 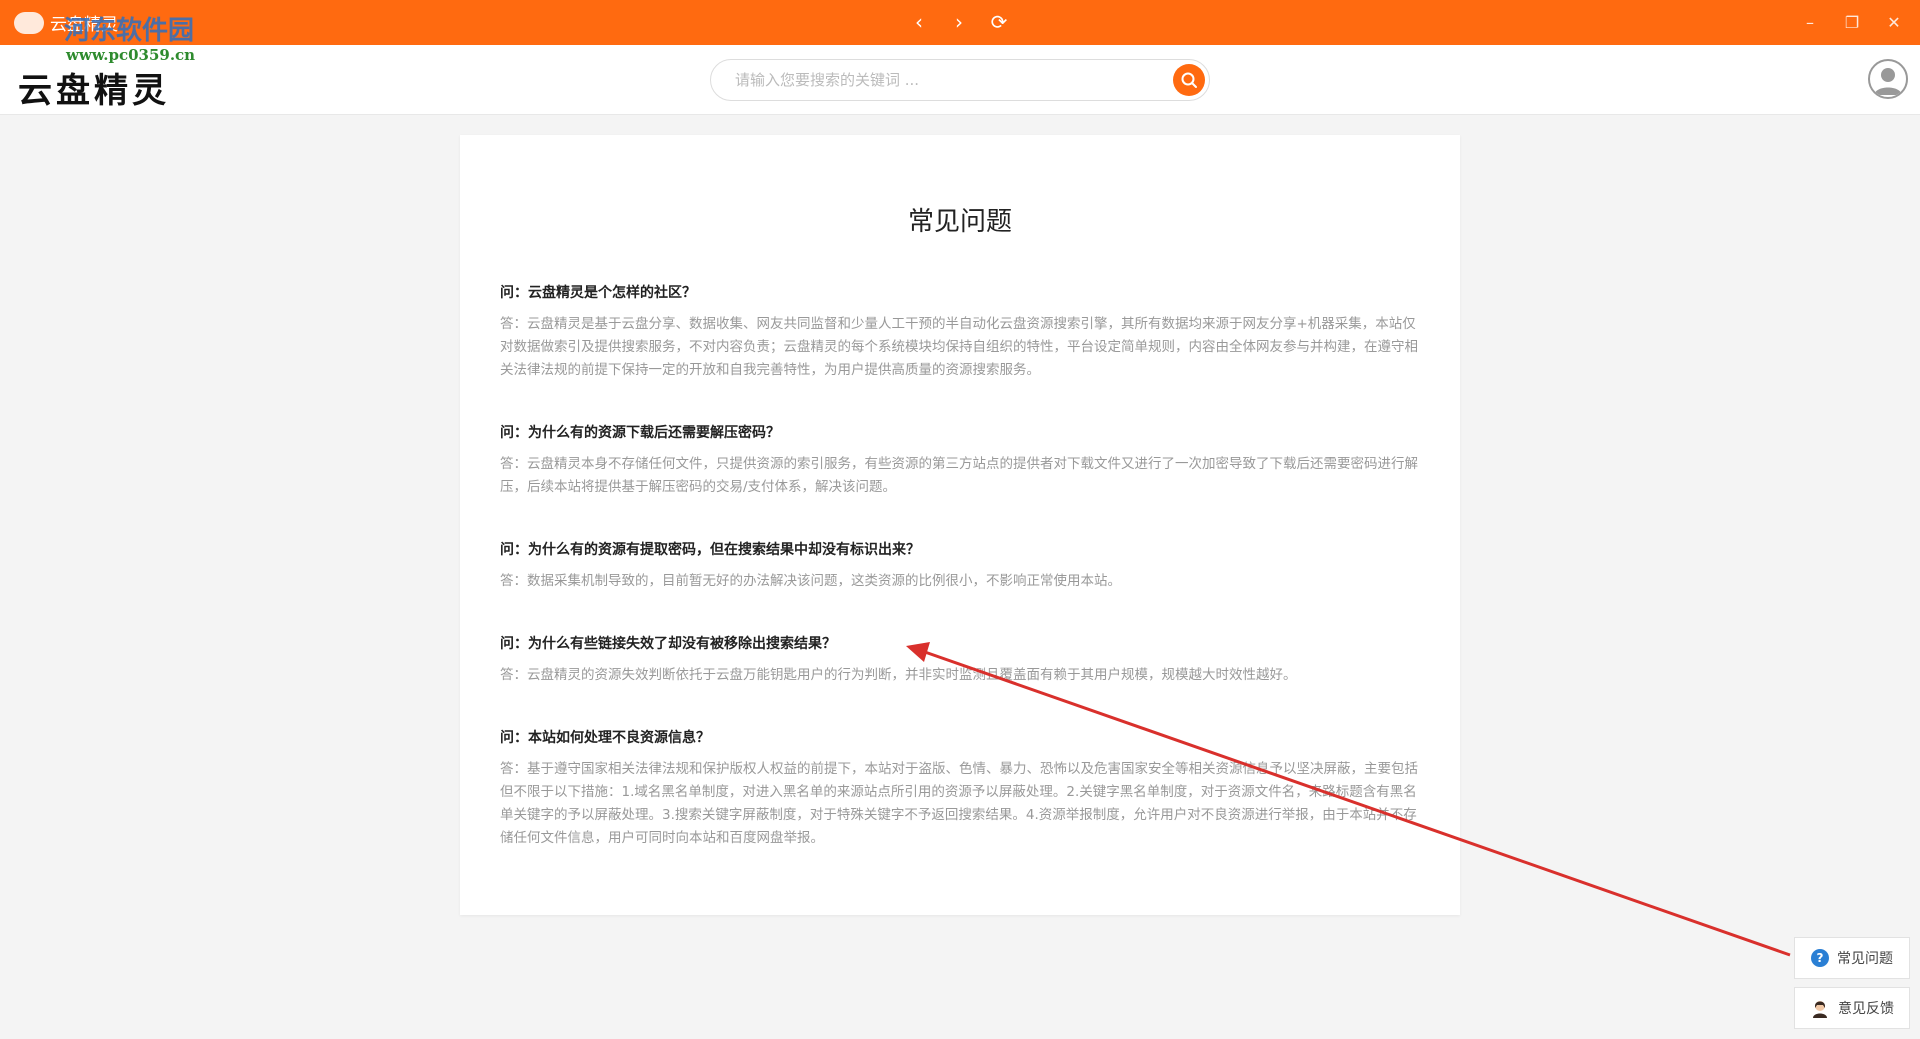 I want to click on watermark-site-name: 河东软件园, so click(x=129, y=31).